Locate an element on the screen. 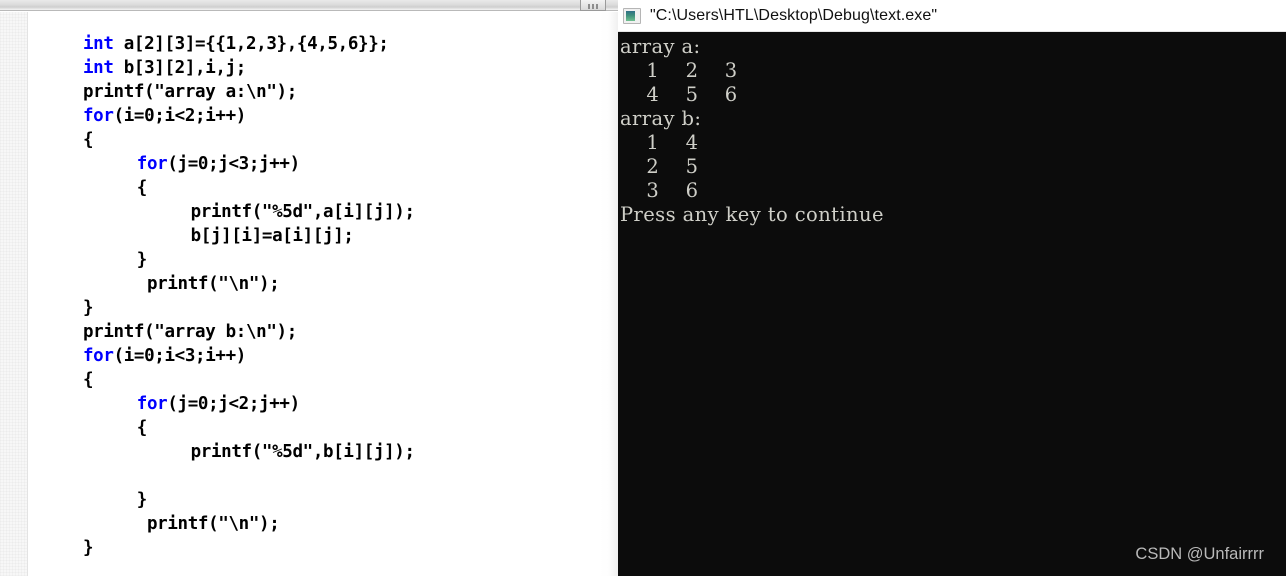 This screenshot has height=576, width=1286. code-text: b[j][i]=a[i][j]; is located at coordinates (272, 236).